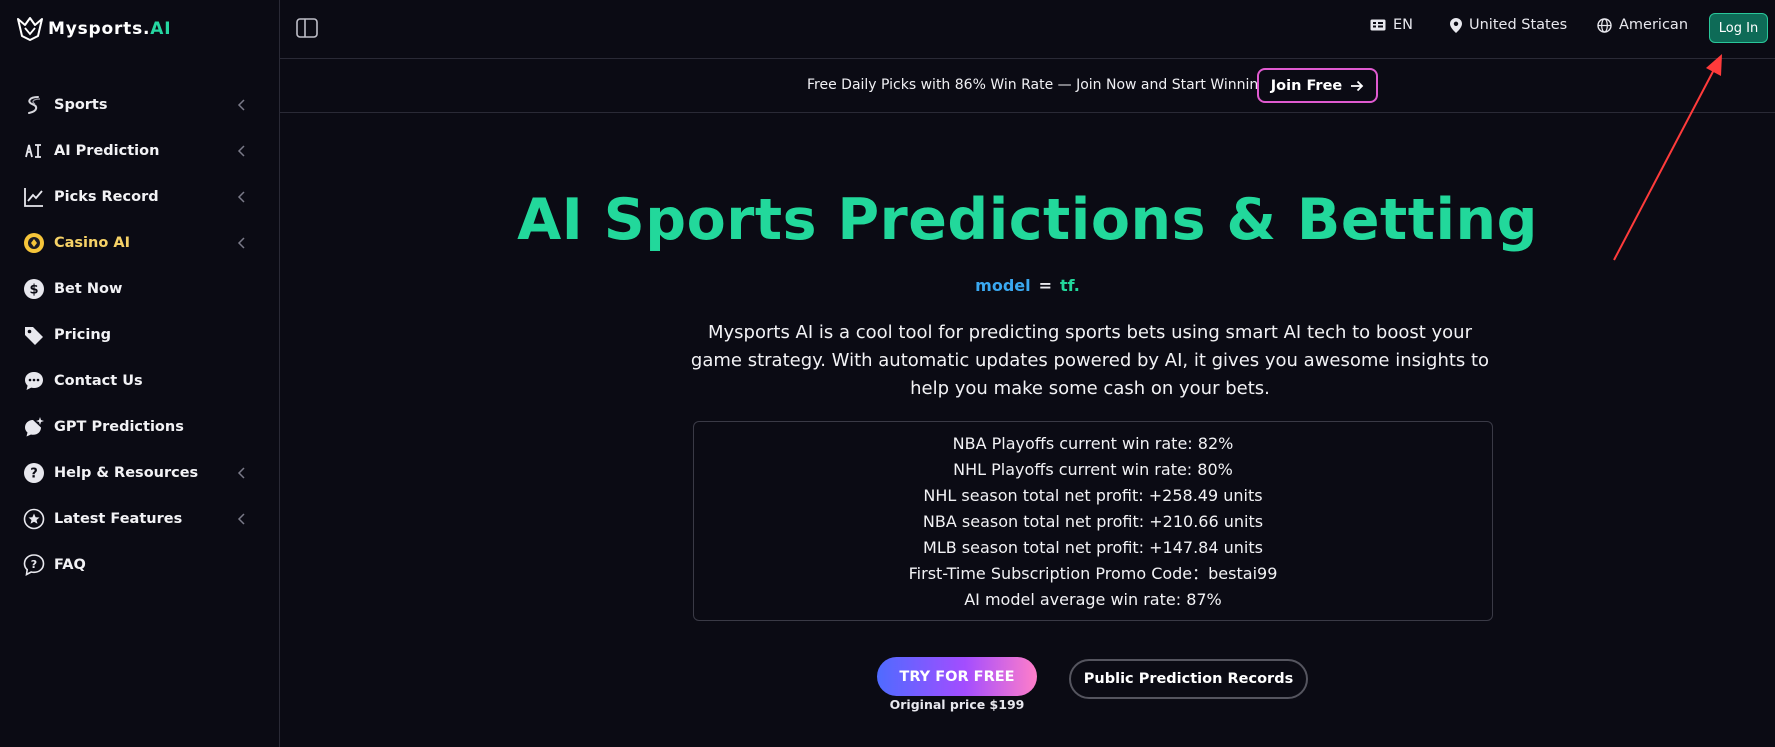  Describe the element at coordinates (1378, 25) in the screenshot. I see `language-icon` at that location.